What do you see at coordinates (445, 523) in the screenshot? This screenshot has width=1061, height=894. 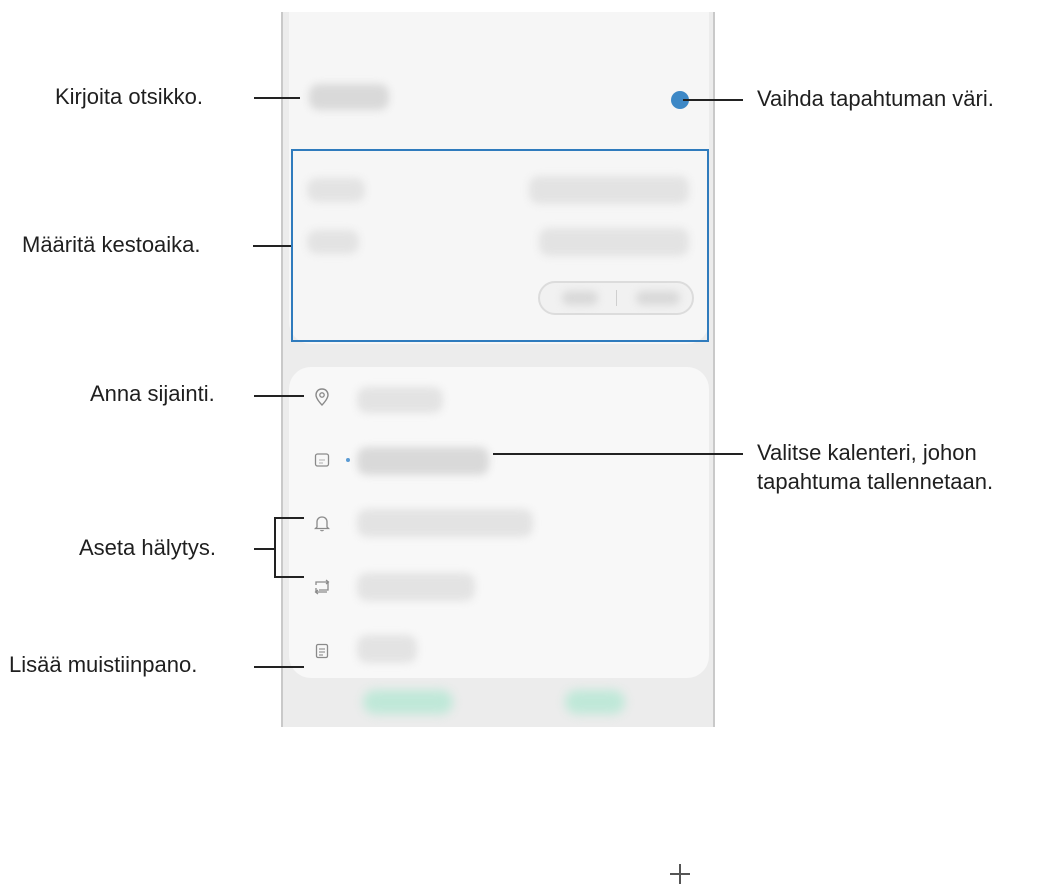 I see `alarm-field` at bounding box center [445, 523].